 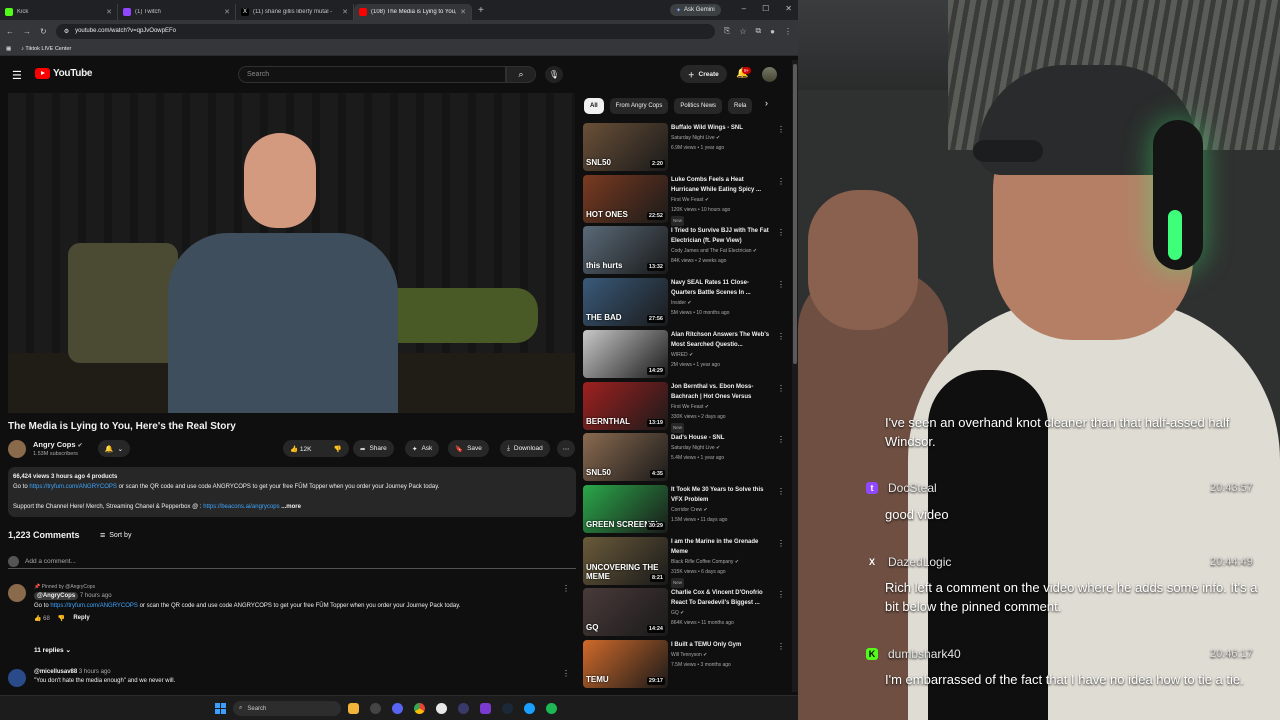 I want to click on video-thumbnail: 14:29, so click(x=625, y=353).